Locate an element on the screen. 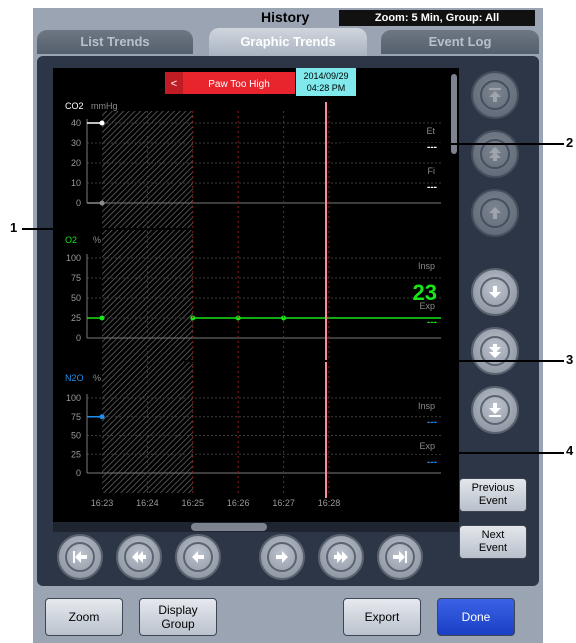  callout-2: 2 is located at coordinates (570, 142).